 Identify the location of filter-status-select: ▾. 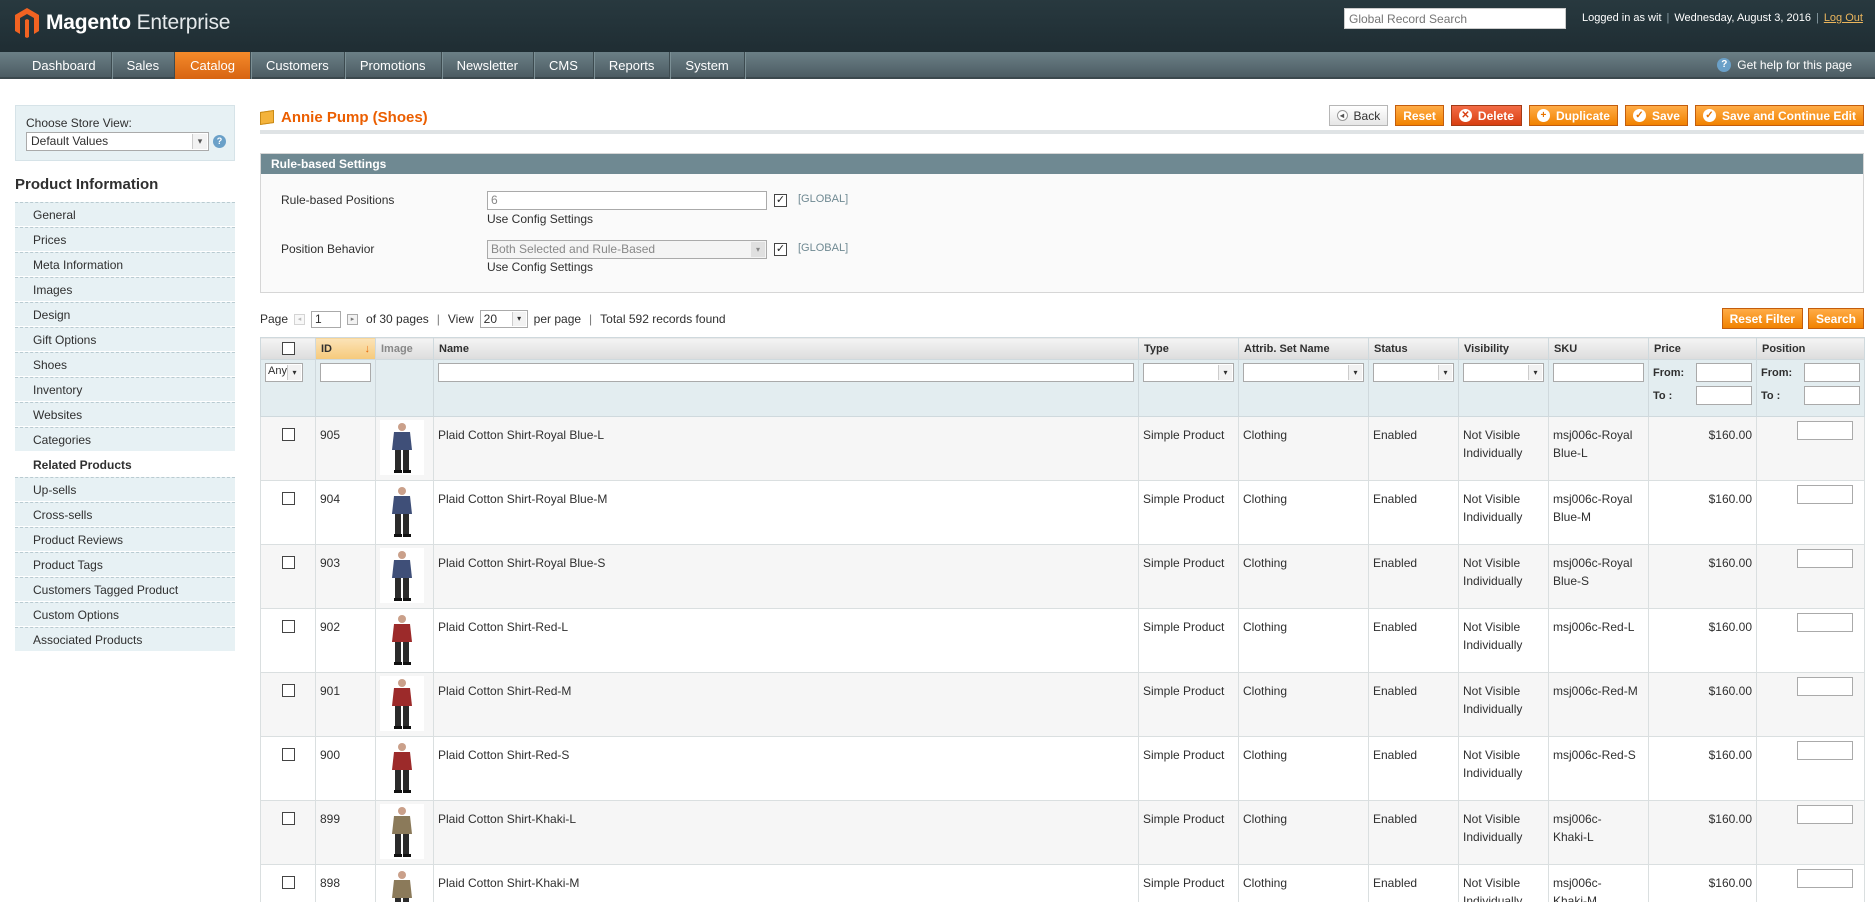
(1413, 372).